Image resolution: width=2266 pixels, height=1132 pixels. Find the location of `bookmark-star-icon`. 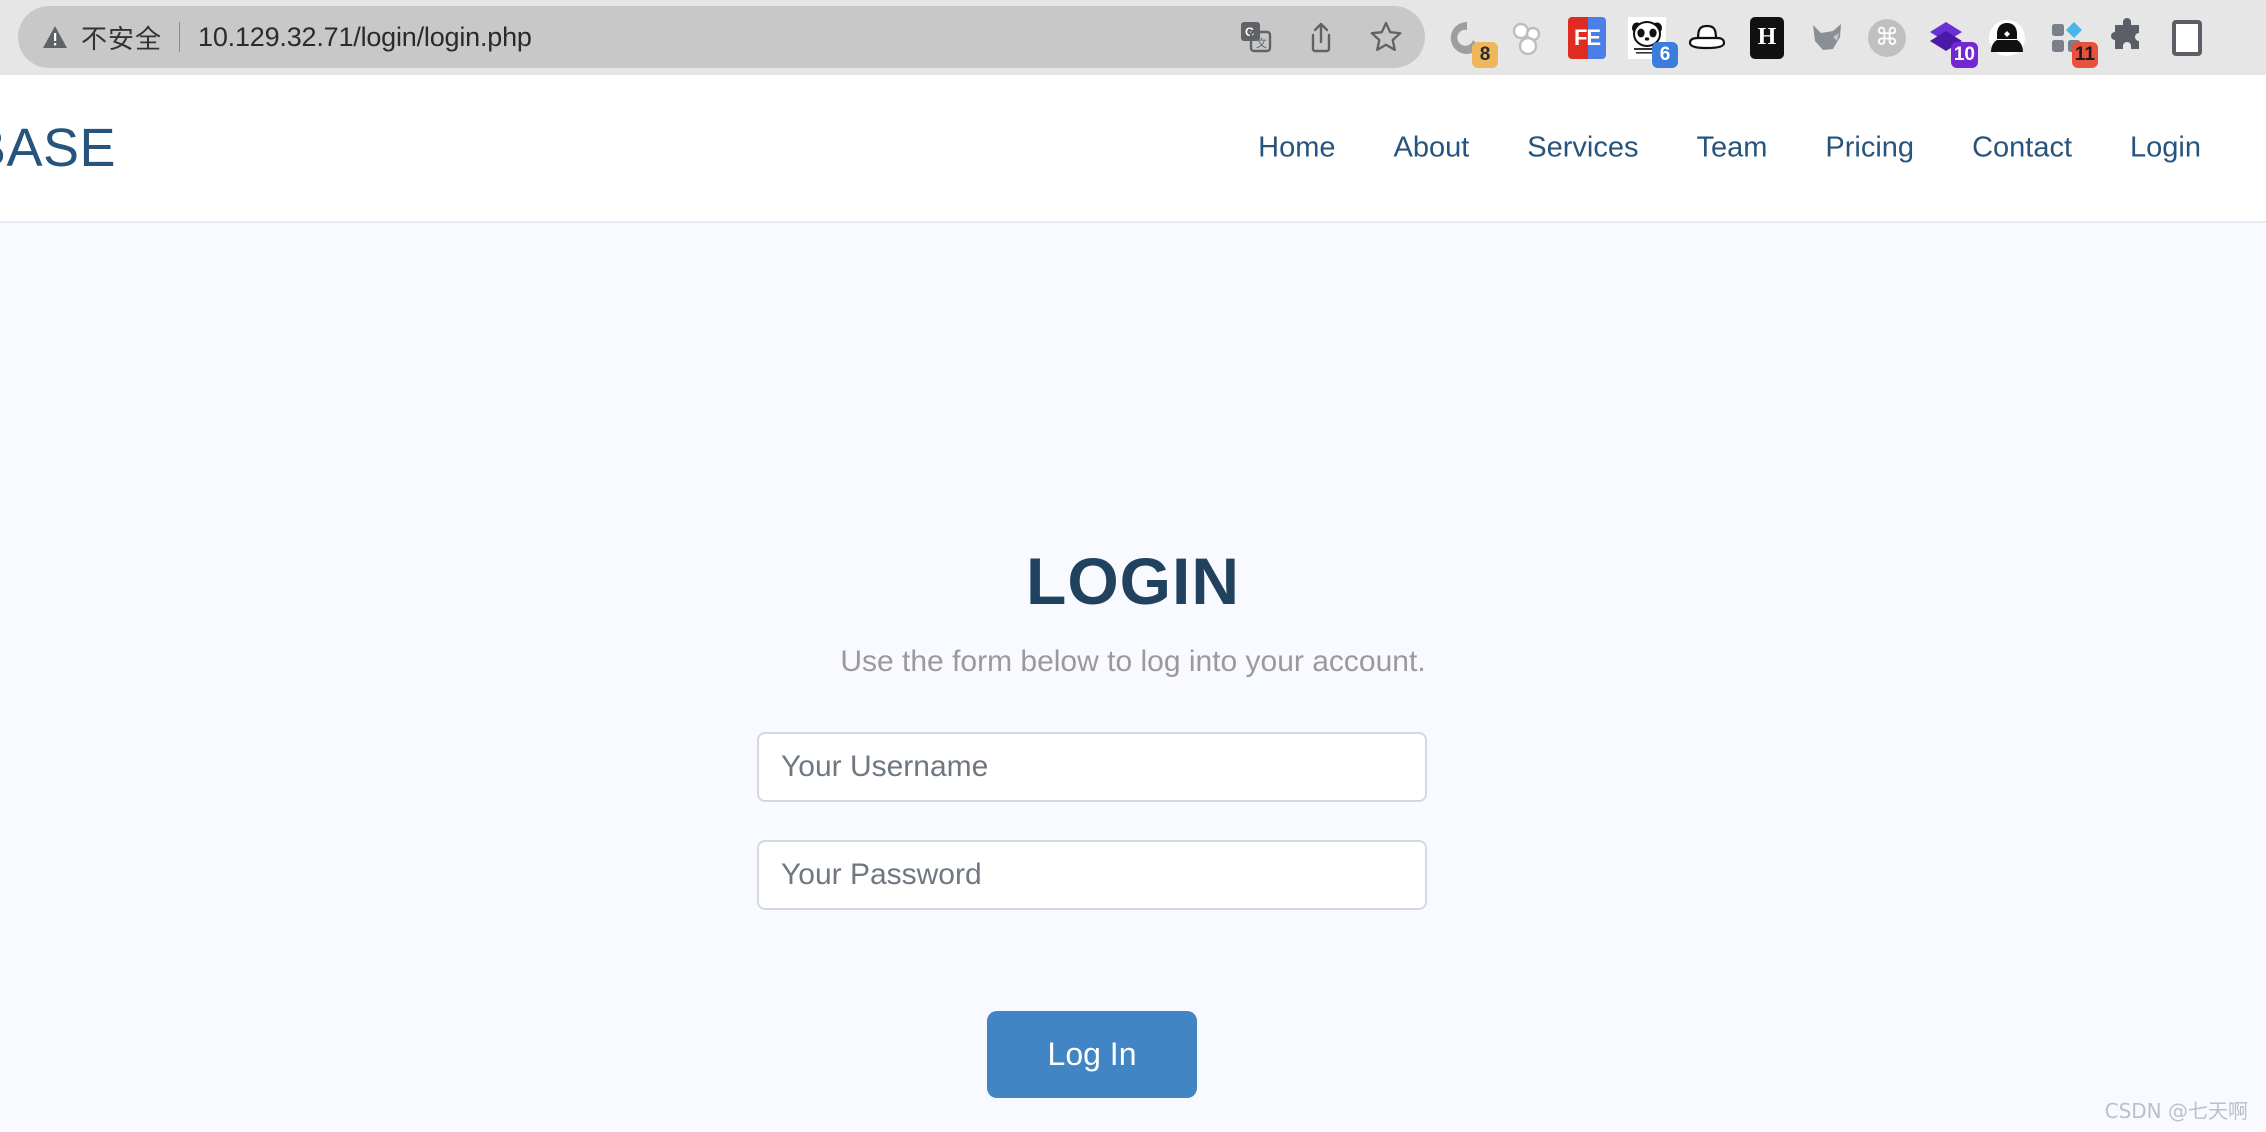

bookmark-star-icon is located at coordinates (1386, 37).